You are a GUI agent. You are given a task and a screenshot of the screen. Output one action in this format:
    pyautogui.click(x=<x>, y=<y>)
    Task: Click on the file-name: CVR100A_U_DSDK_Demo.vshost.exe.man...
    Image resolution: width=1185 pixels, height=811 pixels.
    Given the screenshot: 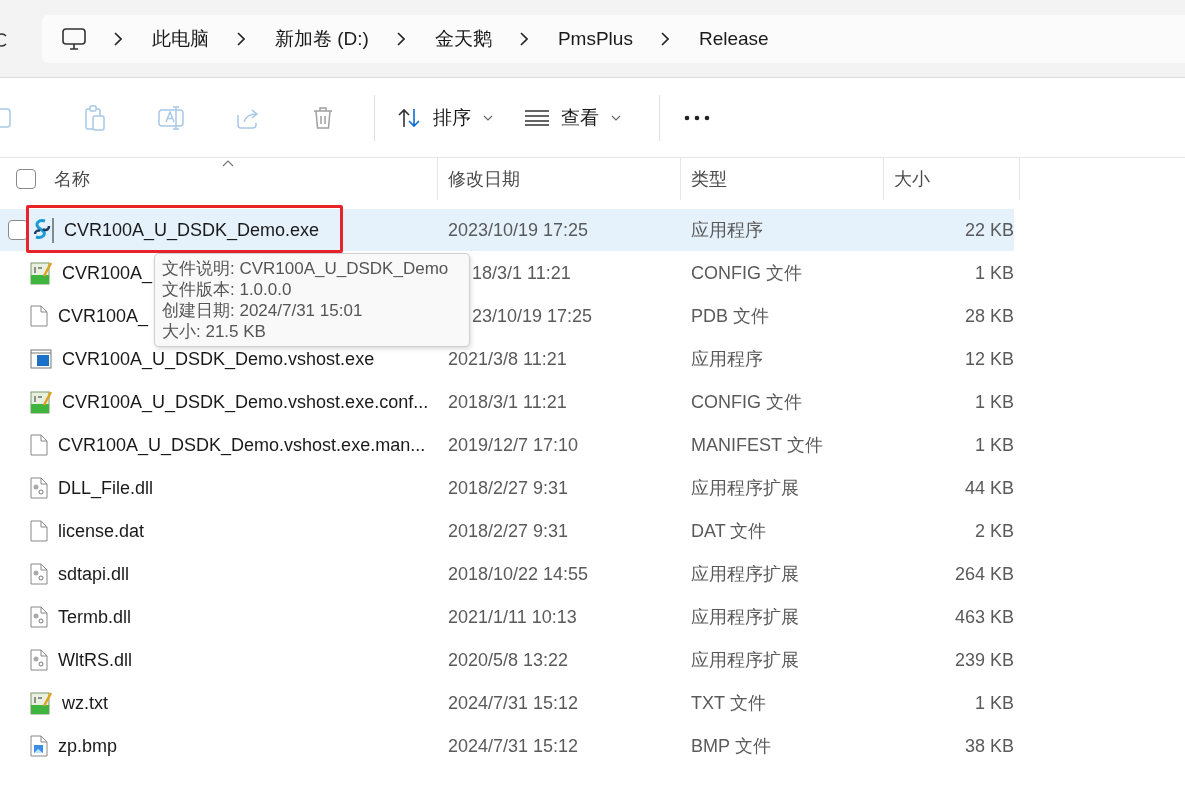 What is the action you would take?
    pyautogui.click(x=242, y=445)
    